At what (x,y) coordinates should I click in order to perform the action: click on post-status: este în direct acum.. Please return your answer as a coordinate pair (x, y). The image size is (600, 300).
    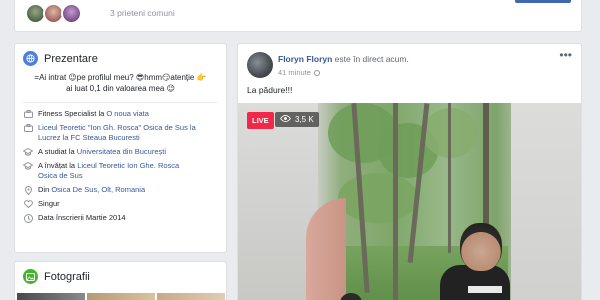
    Looking at the image, I should click on (370, 59).